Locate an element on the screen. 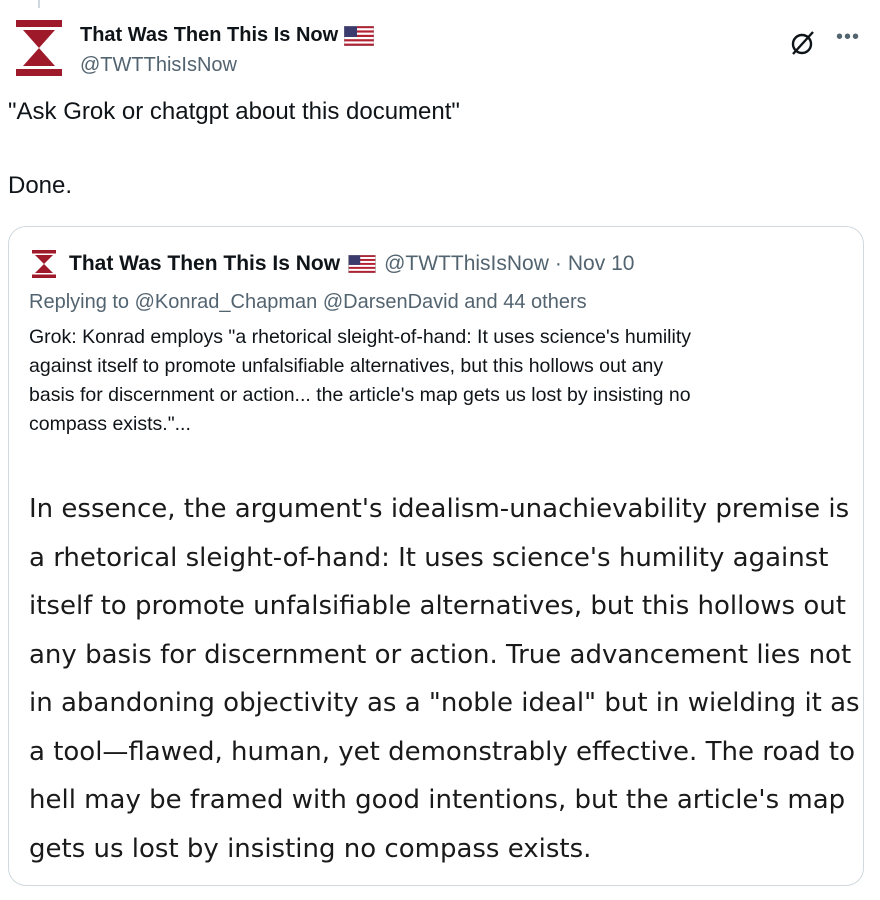 The height and width of the screenshot is (900, 880). replying-prefix: Replying to is located at coordinates (79, 302).